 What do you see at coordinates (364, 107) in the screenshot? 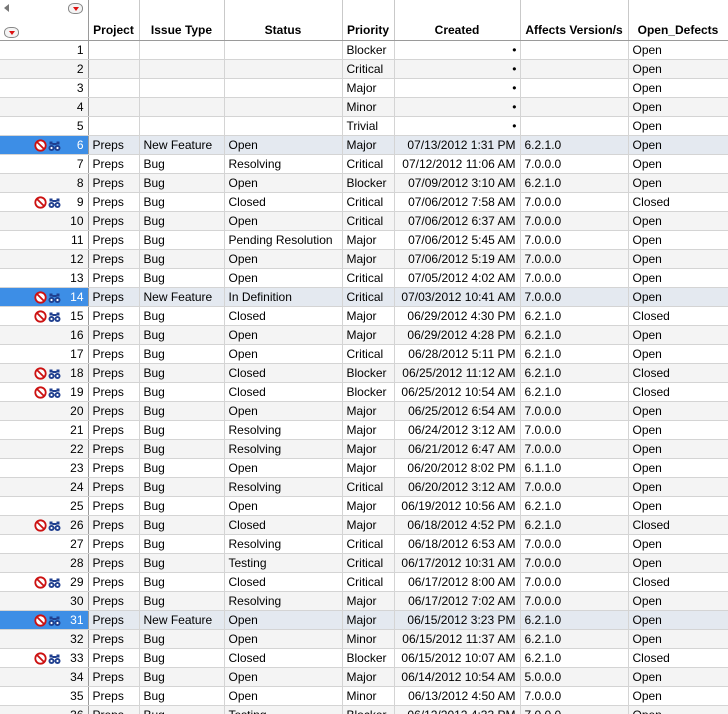
I see `table-row: 4 Minor • Open` at bounding box center [364, 107].